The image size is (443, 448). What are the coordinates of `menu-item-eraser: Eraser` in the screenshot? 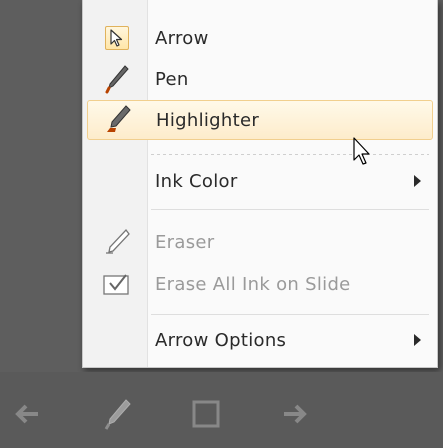 It's located at (260, 242).